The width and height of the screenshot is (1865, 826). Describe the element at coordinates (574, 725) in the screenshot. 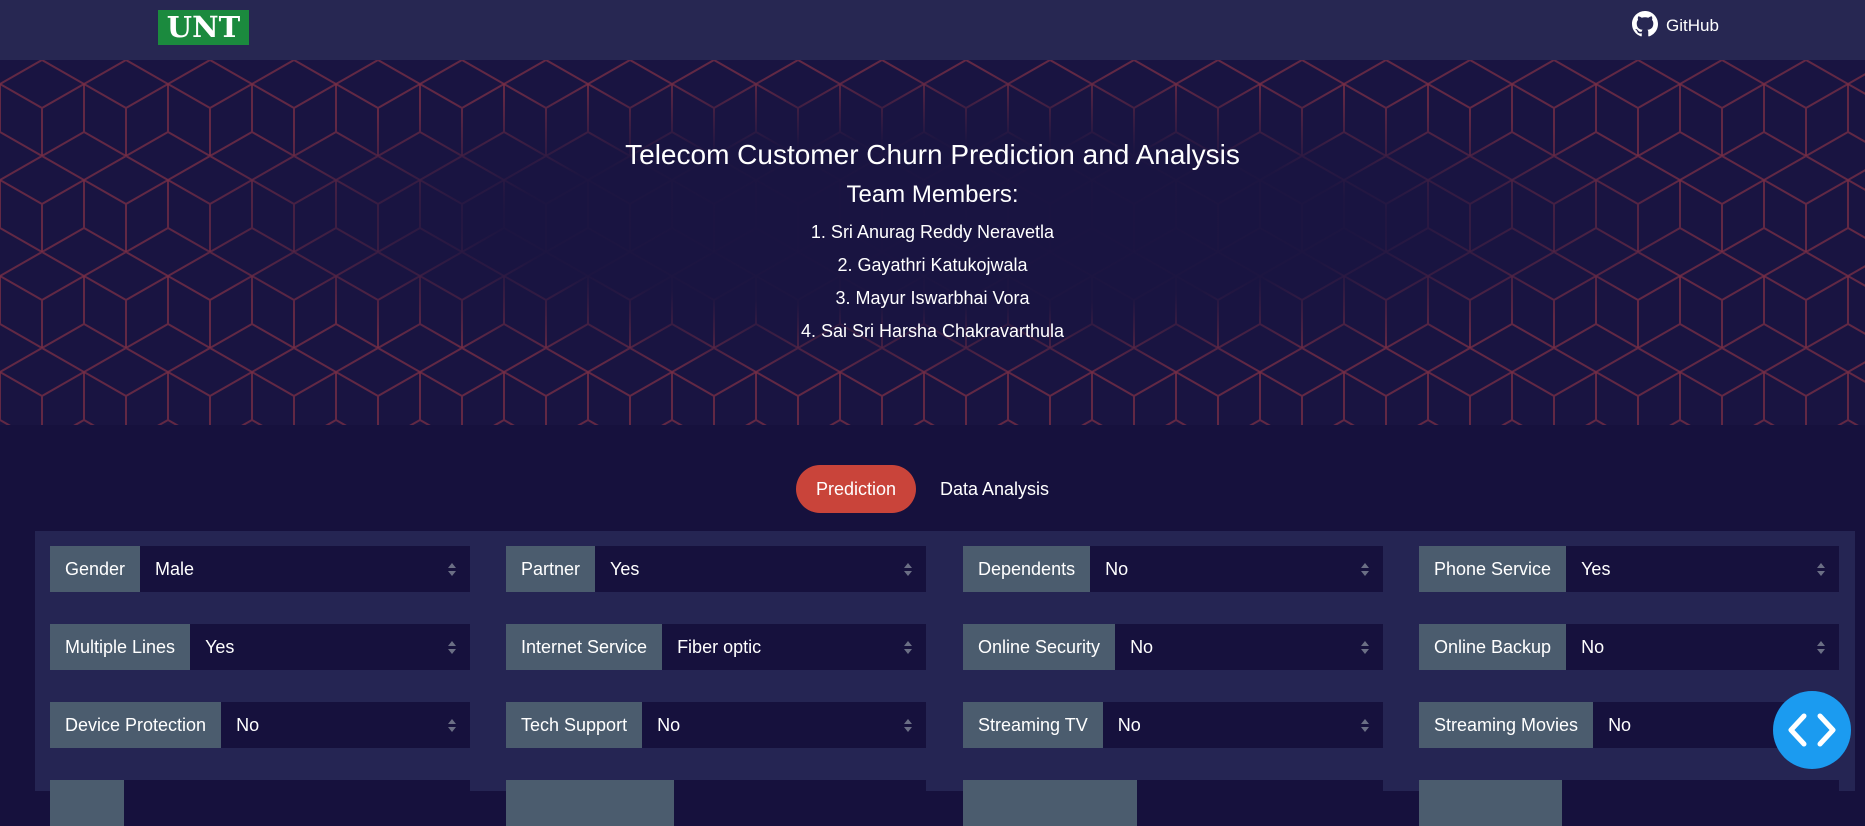

I see `field-label: Tech Support` at that location.